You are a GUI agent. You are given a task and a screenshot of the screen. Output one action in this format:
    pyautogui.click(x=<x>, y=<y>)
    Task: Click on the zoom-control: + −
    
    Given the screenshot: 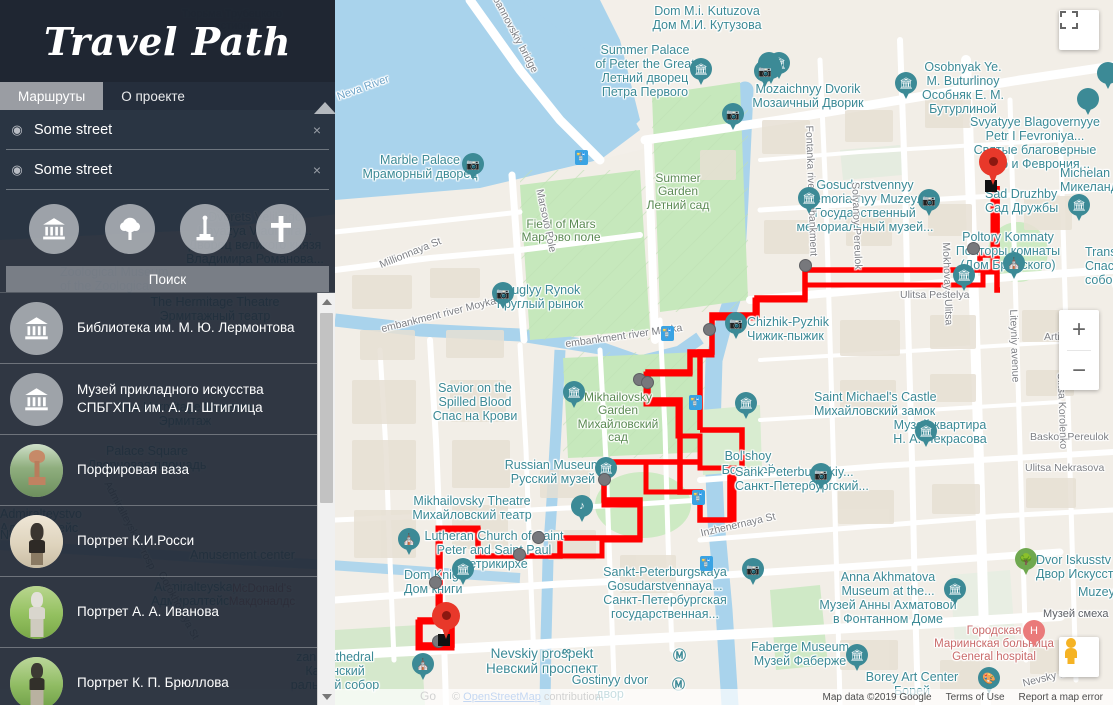 What is the action you would take?
    pyautogui.click(x=1079, y=350)
    